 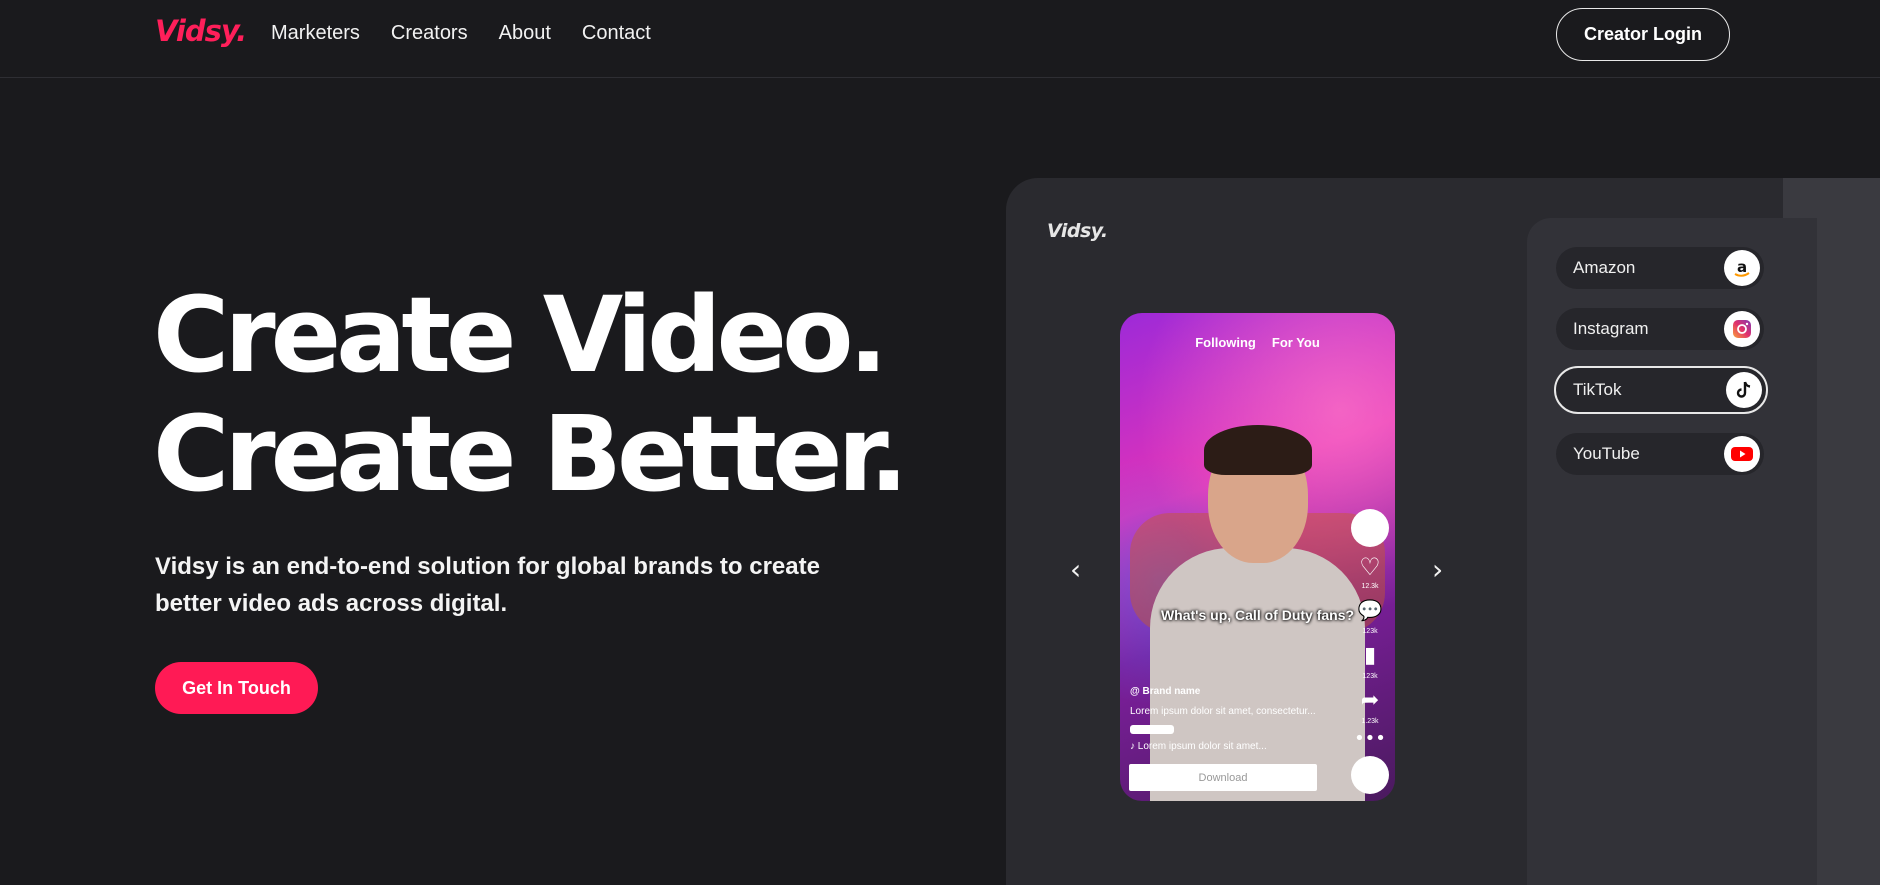 I want to click on platform-label: TikTok, so click(x=1597, y=389).